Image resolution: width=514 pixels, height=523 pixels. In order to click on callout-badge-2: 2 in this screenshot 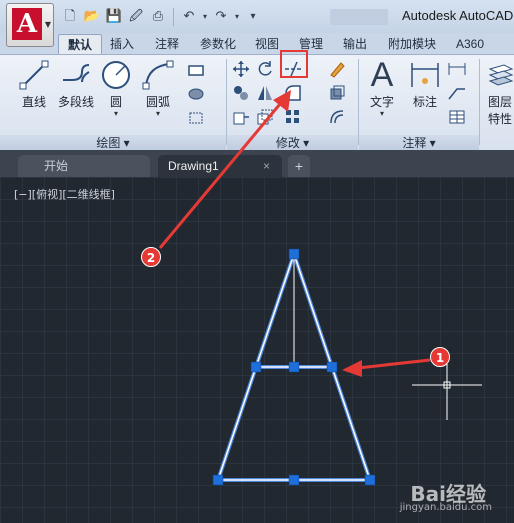, I will do `click(151, 257)`.